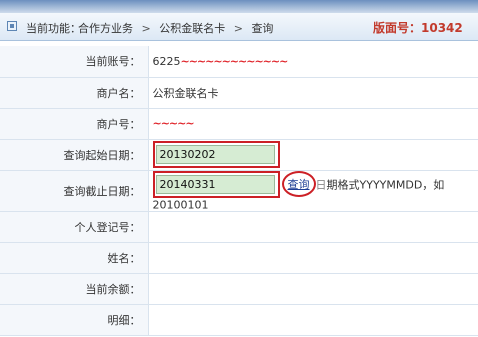 Image resolution: width=478 pixels, height=337 pixels. I want to click on page-header: 当前功能： 合作方业务 > 公积金联名卡 > 查询 版面号：10342, so click(239, 27).